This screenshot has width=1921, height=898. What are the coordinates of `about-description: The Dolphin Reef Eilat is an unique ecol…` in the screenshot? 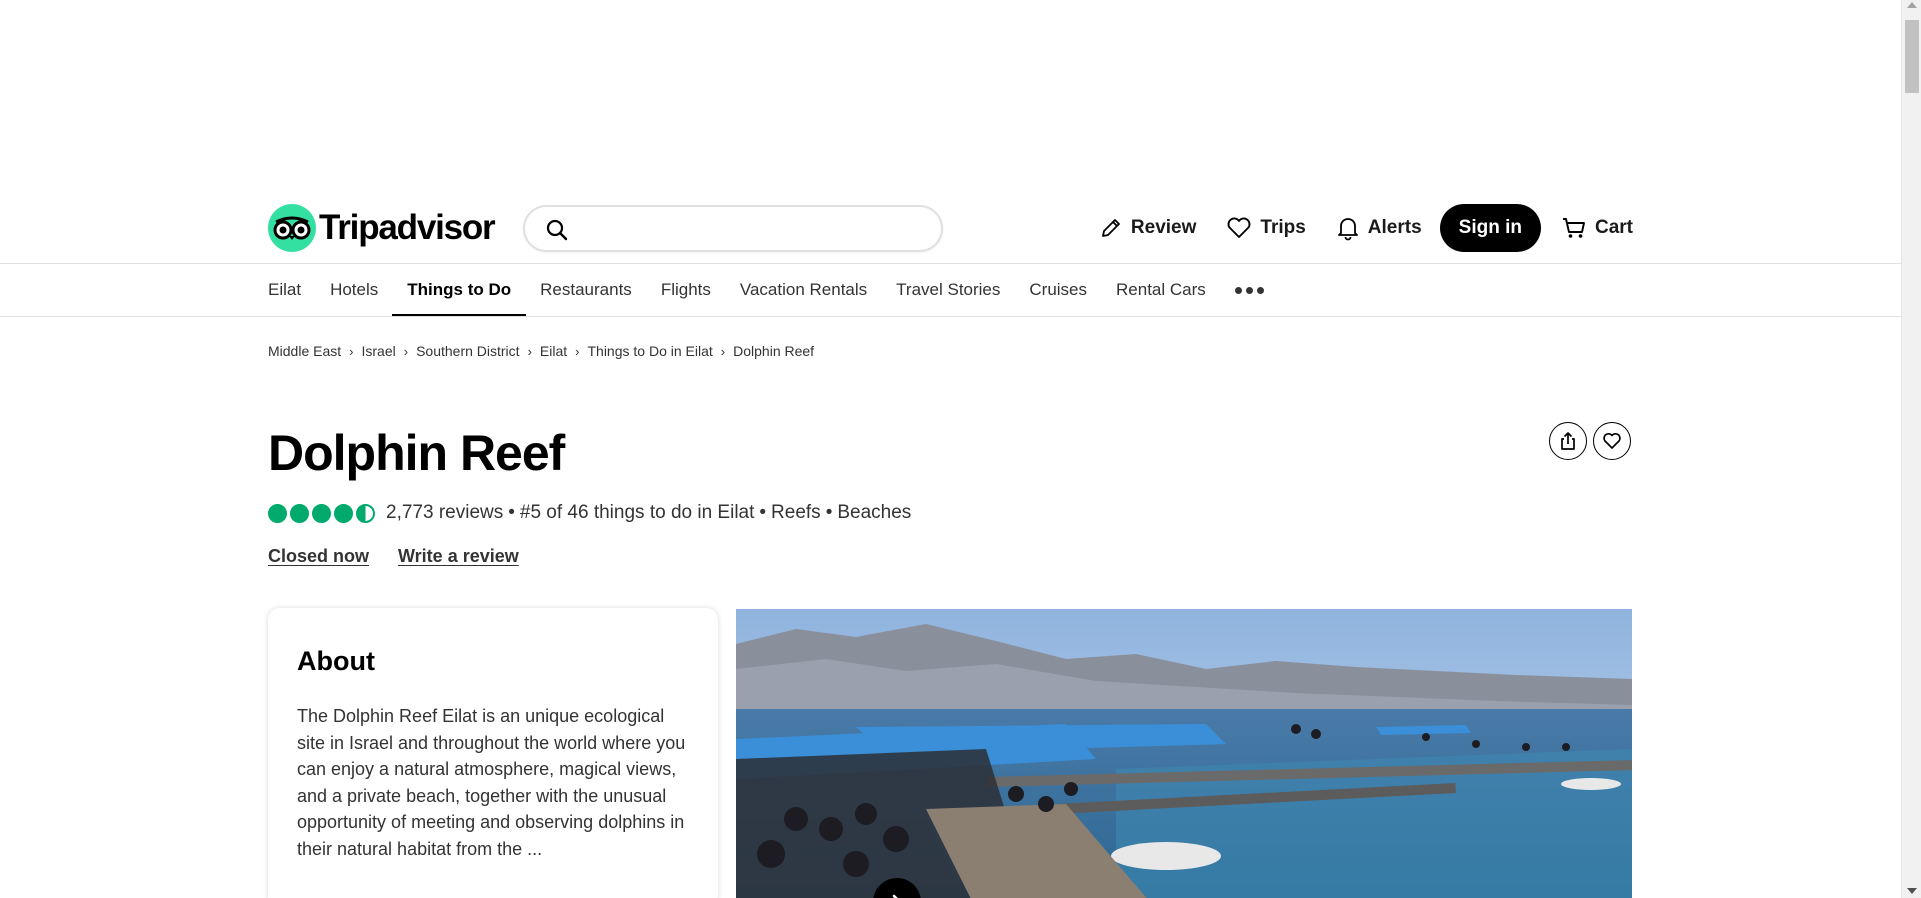 It's located at (491, 782).